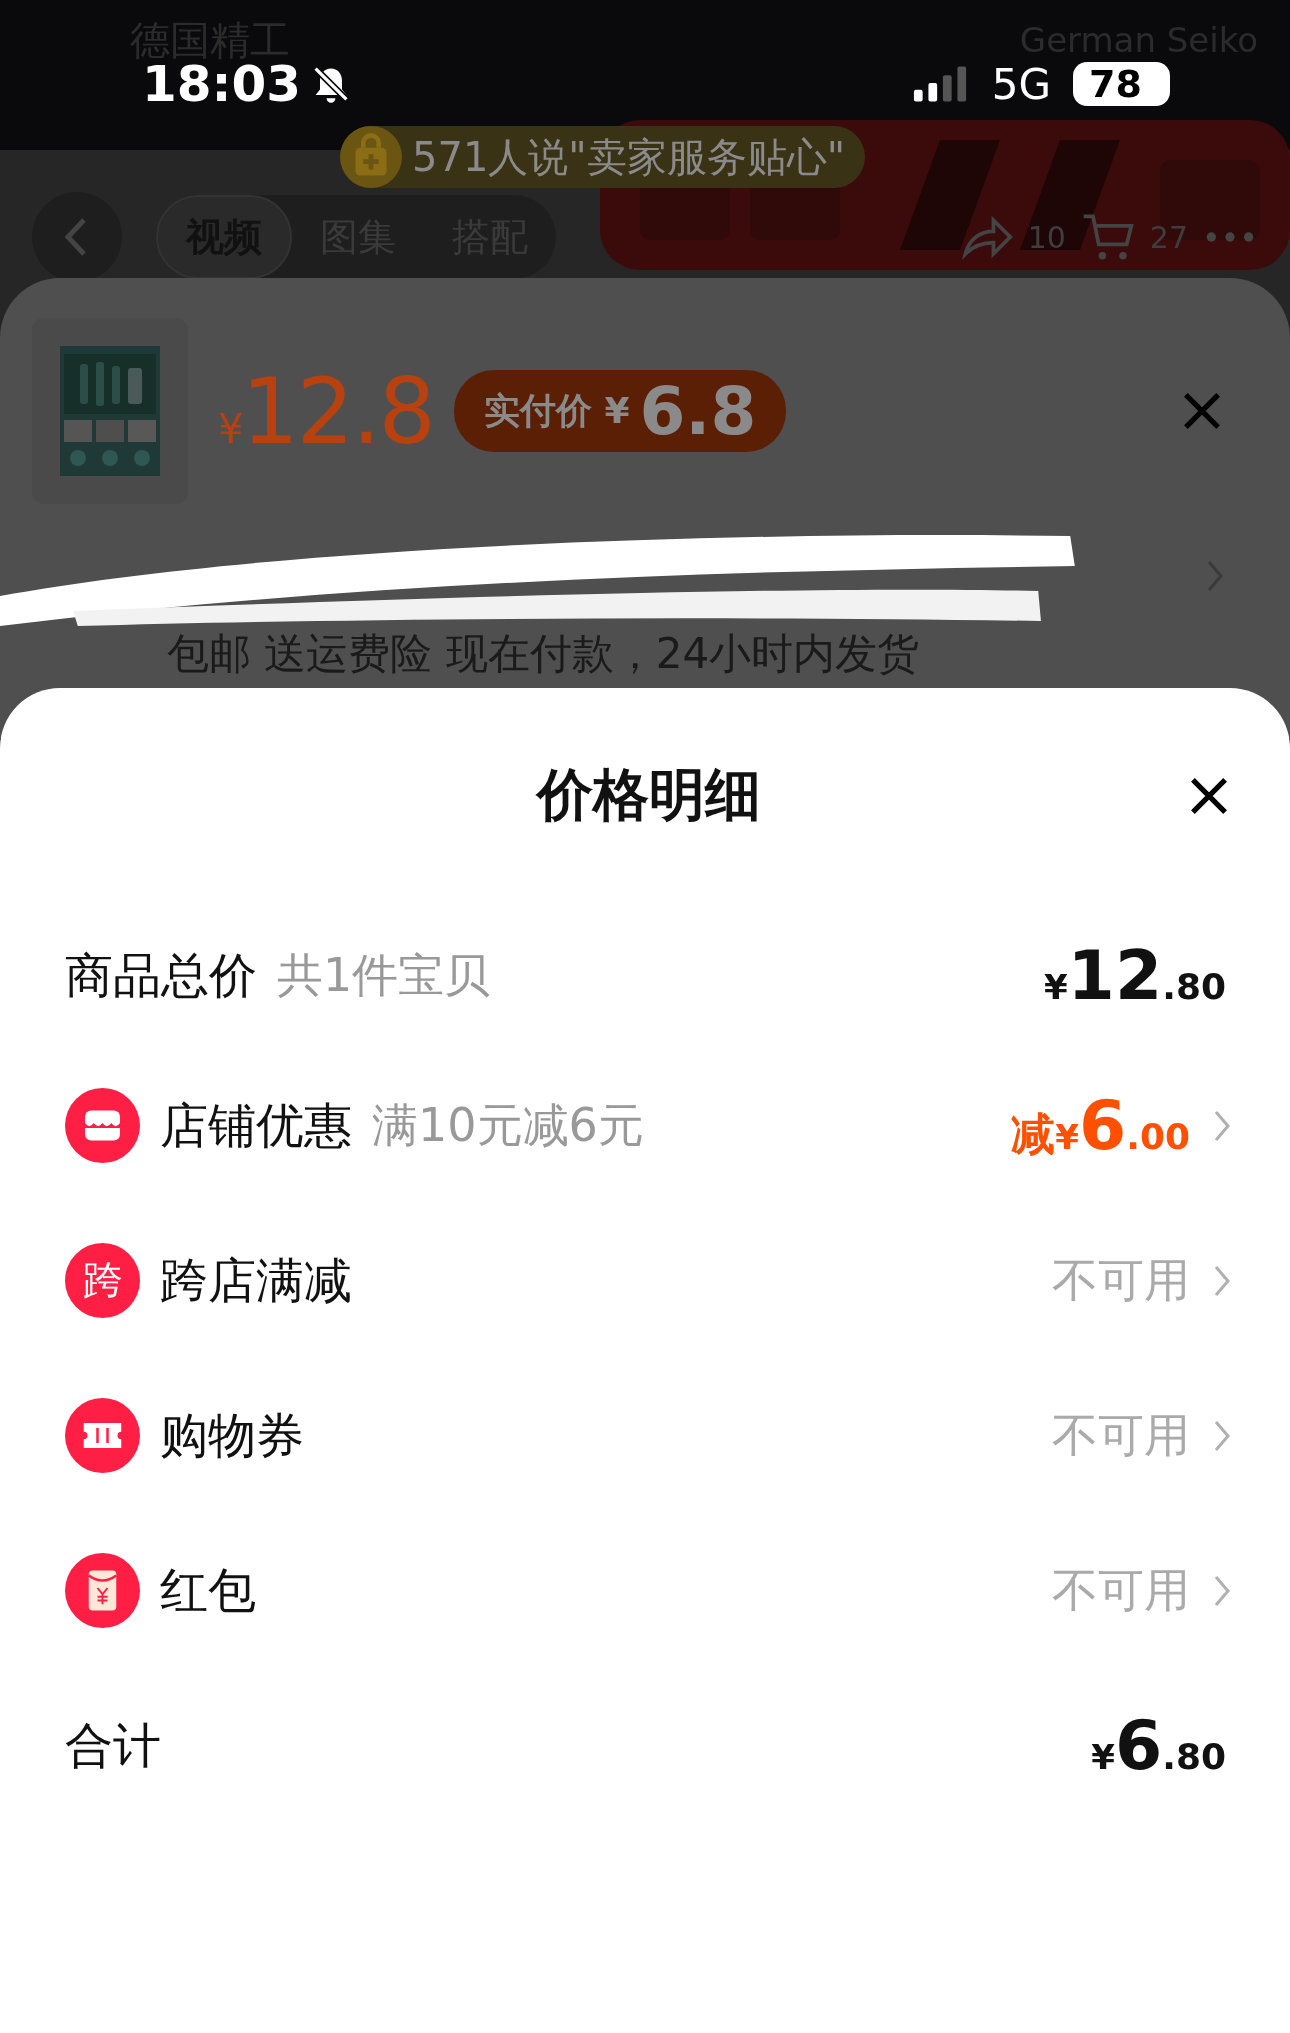  Describe the element at coordinates (208, 1590) in the screenshot. I see `row-label: 红包` at that location.